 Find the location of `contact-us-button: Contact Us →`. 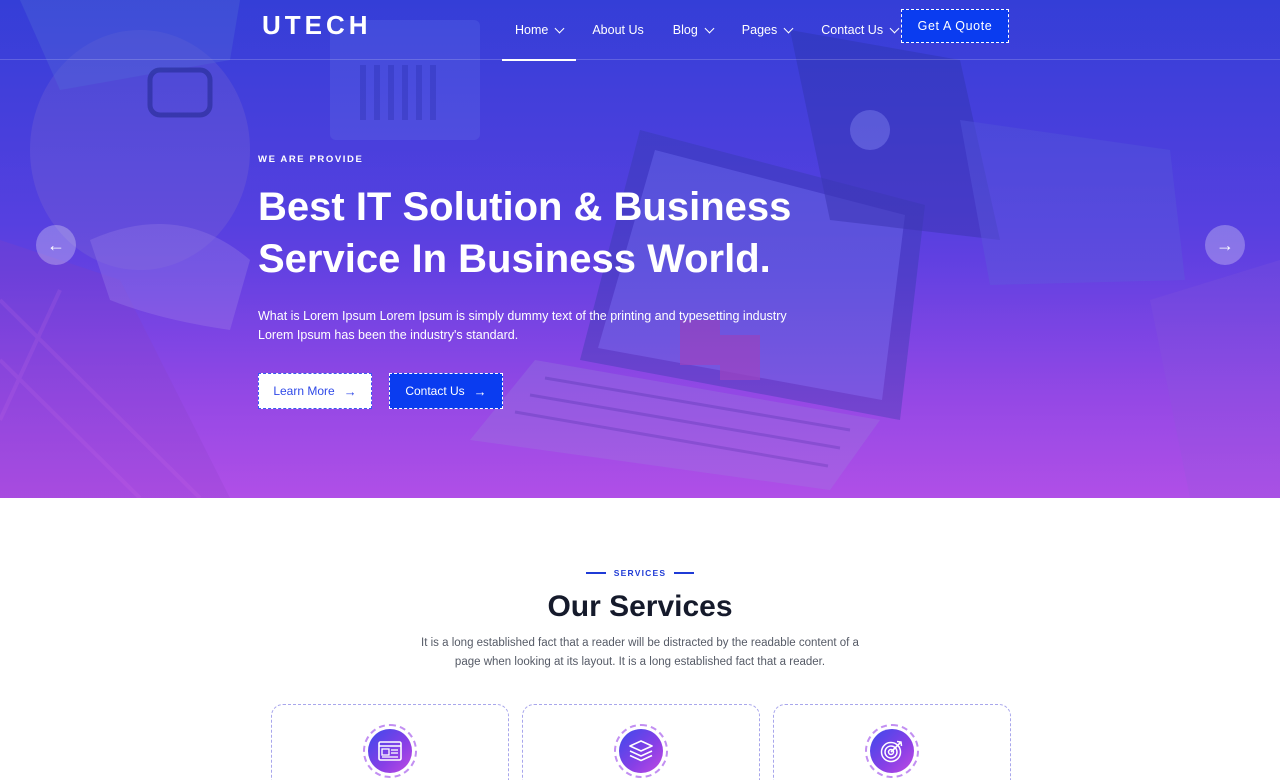

contact-us-button: Contact Us → is located at coordinates (446, 391).